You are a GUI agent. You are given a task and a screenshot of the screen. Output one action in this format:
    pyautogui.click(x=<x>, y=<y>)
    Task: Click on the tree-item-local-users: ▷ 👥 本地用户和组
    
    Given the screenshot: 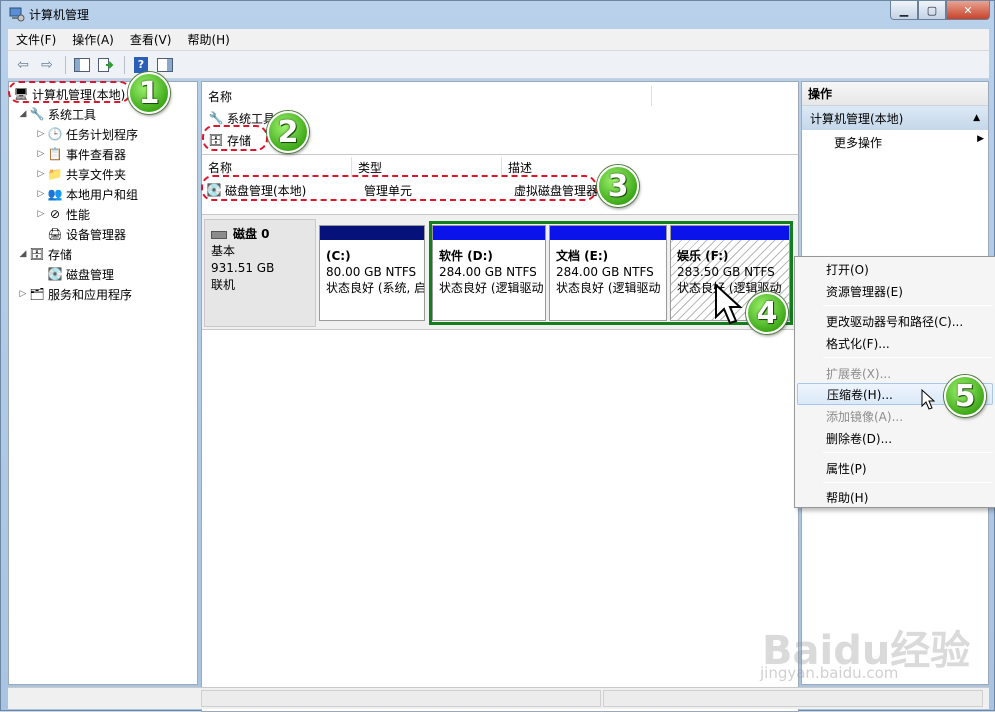 What is the action you would take?
    pyautogui.click(x=86, y=194)
    